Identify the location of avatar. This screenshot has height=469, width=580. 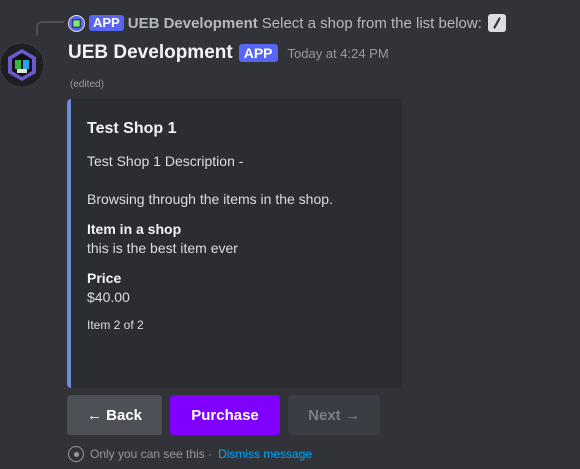
(22, 65).